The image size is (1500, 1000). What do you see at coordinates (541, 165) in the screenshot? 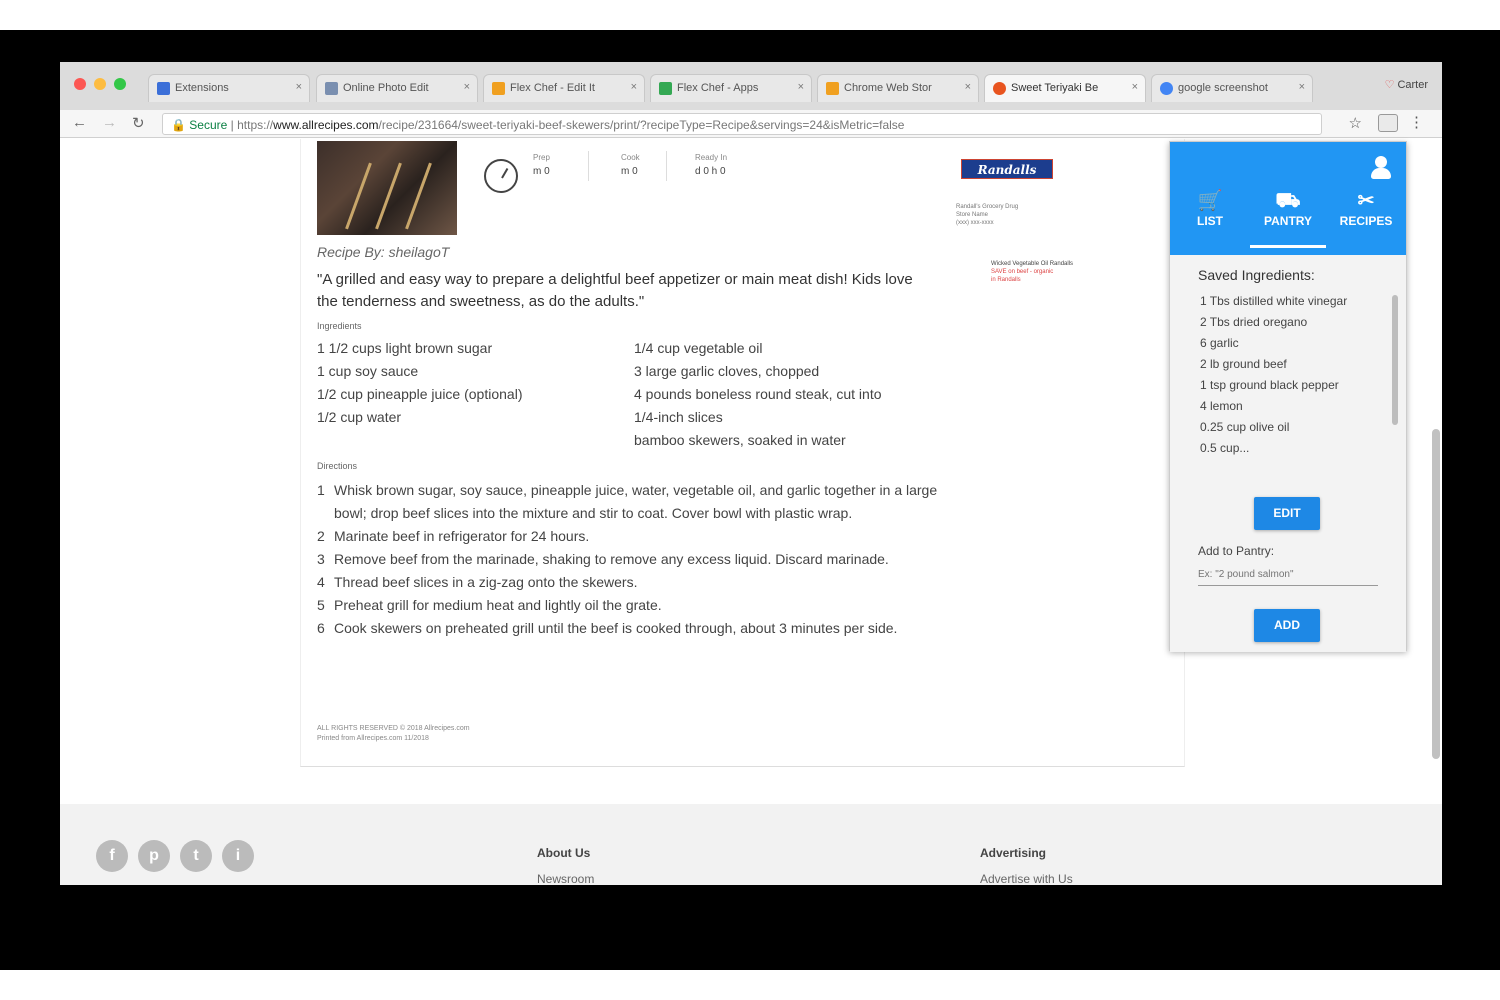
I see `prep-time: Prep m 0` at bounding box center [541, 165].